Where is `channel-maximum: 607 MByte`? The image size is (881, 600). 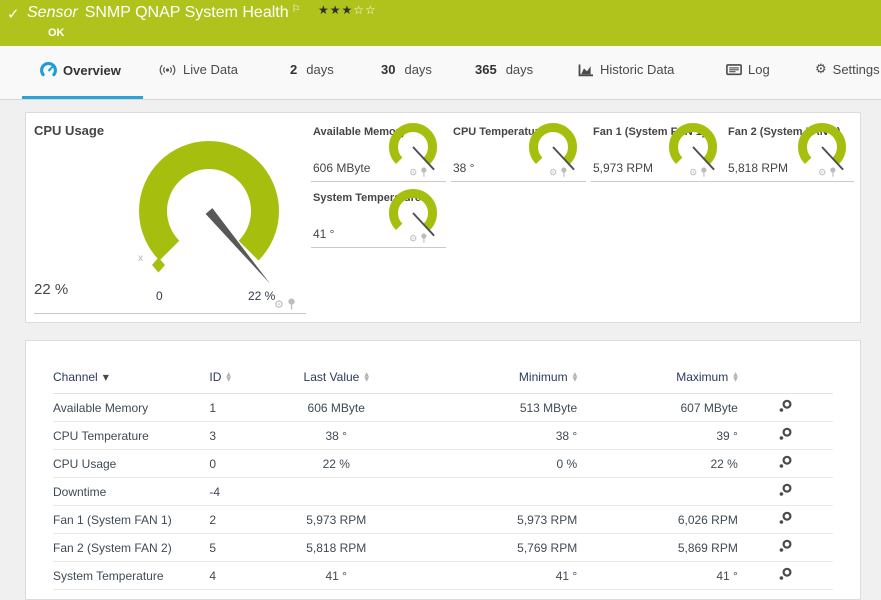
channel-maximum: 607 MByte is located at coordinates (657, 407).